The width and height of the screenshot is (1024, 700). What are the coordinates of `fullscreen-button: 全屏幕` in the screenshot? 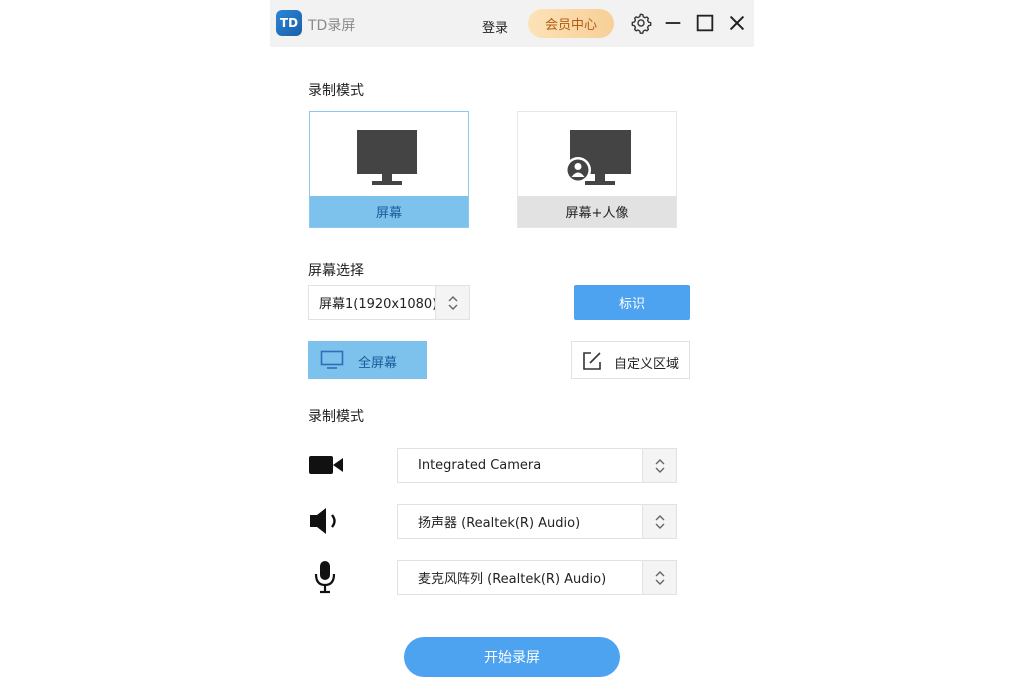 It's located at (367, 360).